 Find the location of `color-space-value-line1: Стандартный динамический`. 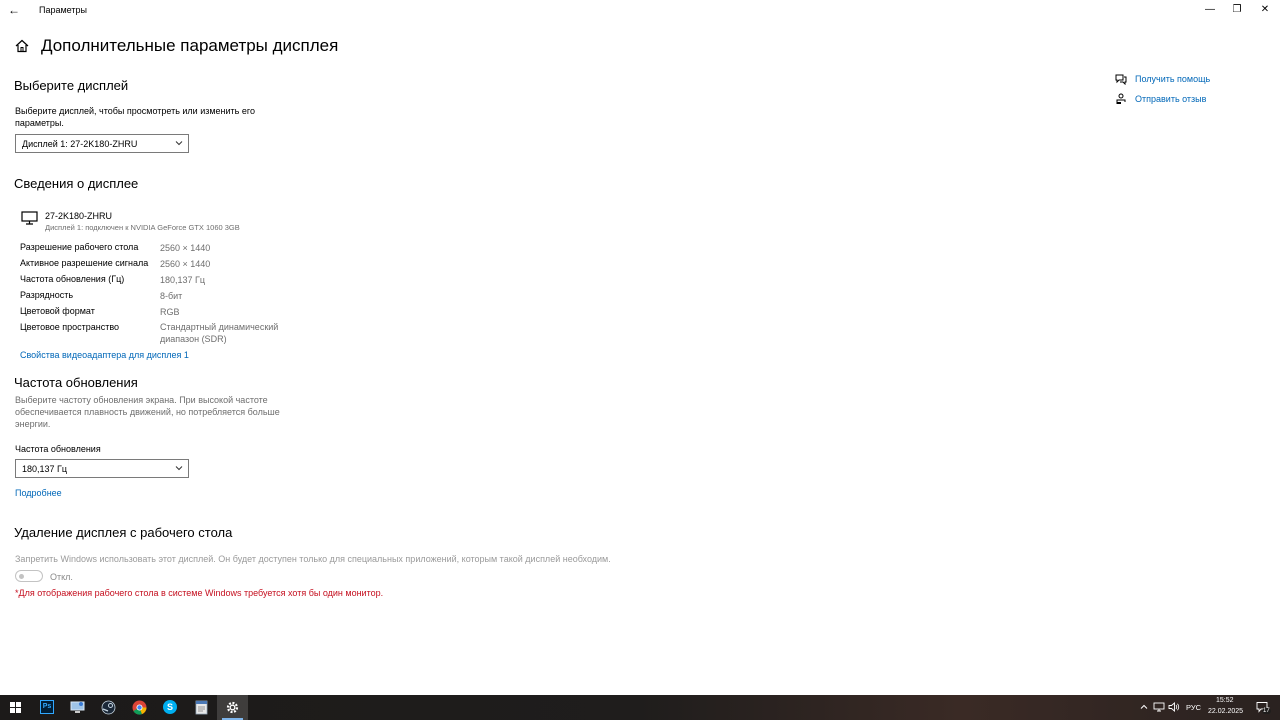

color-space-value-line1: Стандартный динамический is located at coordinates (219, 327).